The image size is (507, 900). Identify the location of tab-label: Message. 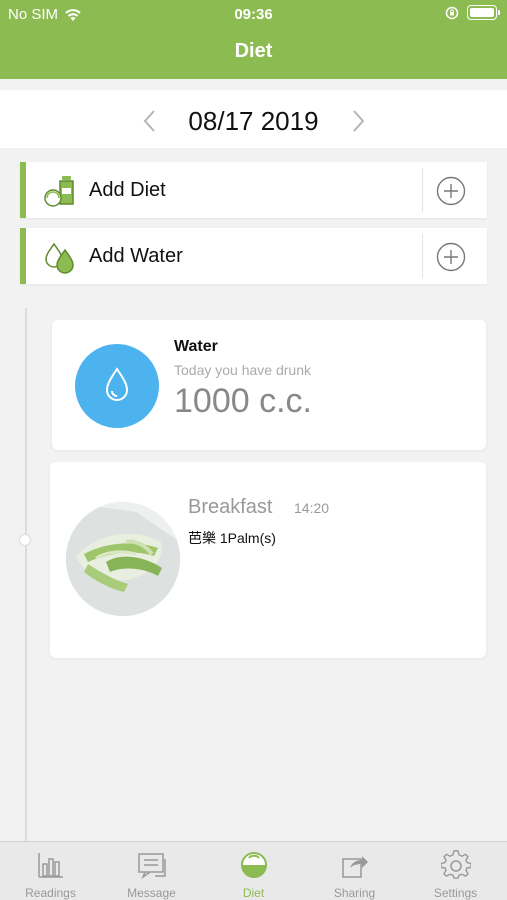
(151, 893).